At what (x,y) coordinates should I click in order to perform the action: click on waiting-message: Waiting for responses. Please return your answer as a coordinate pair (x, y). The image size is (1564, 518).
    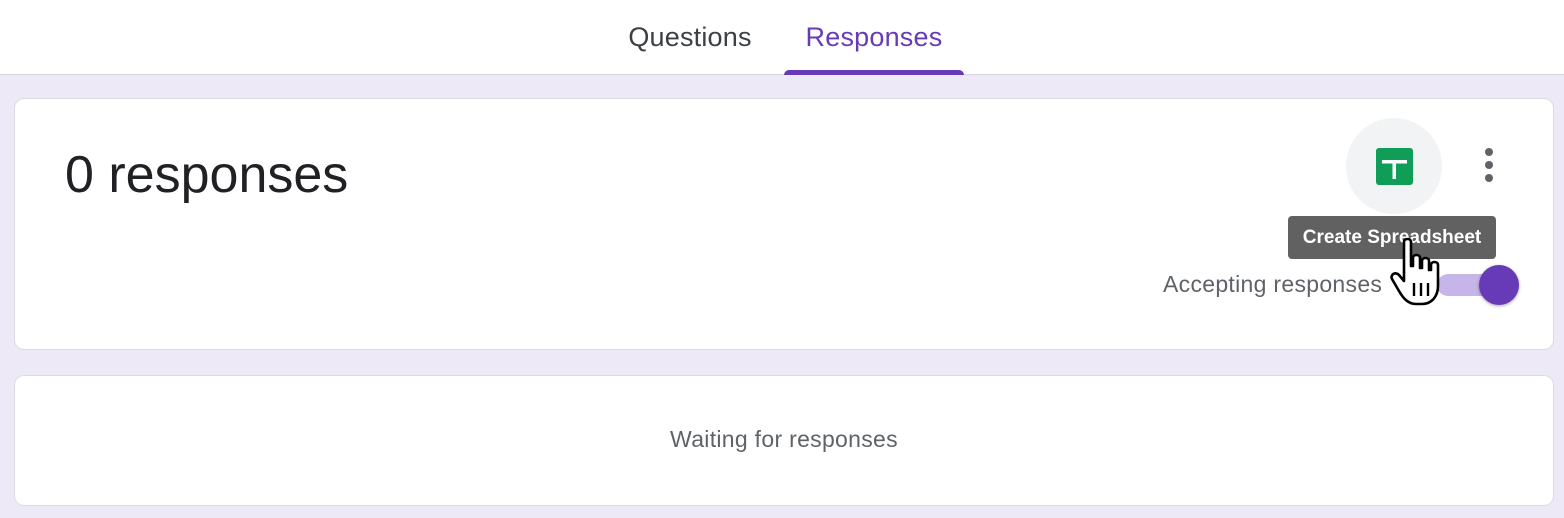
    Looking at the image, I should click on (784, 439).